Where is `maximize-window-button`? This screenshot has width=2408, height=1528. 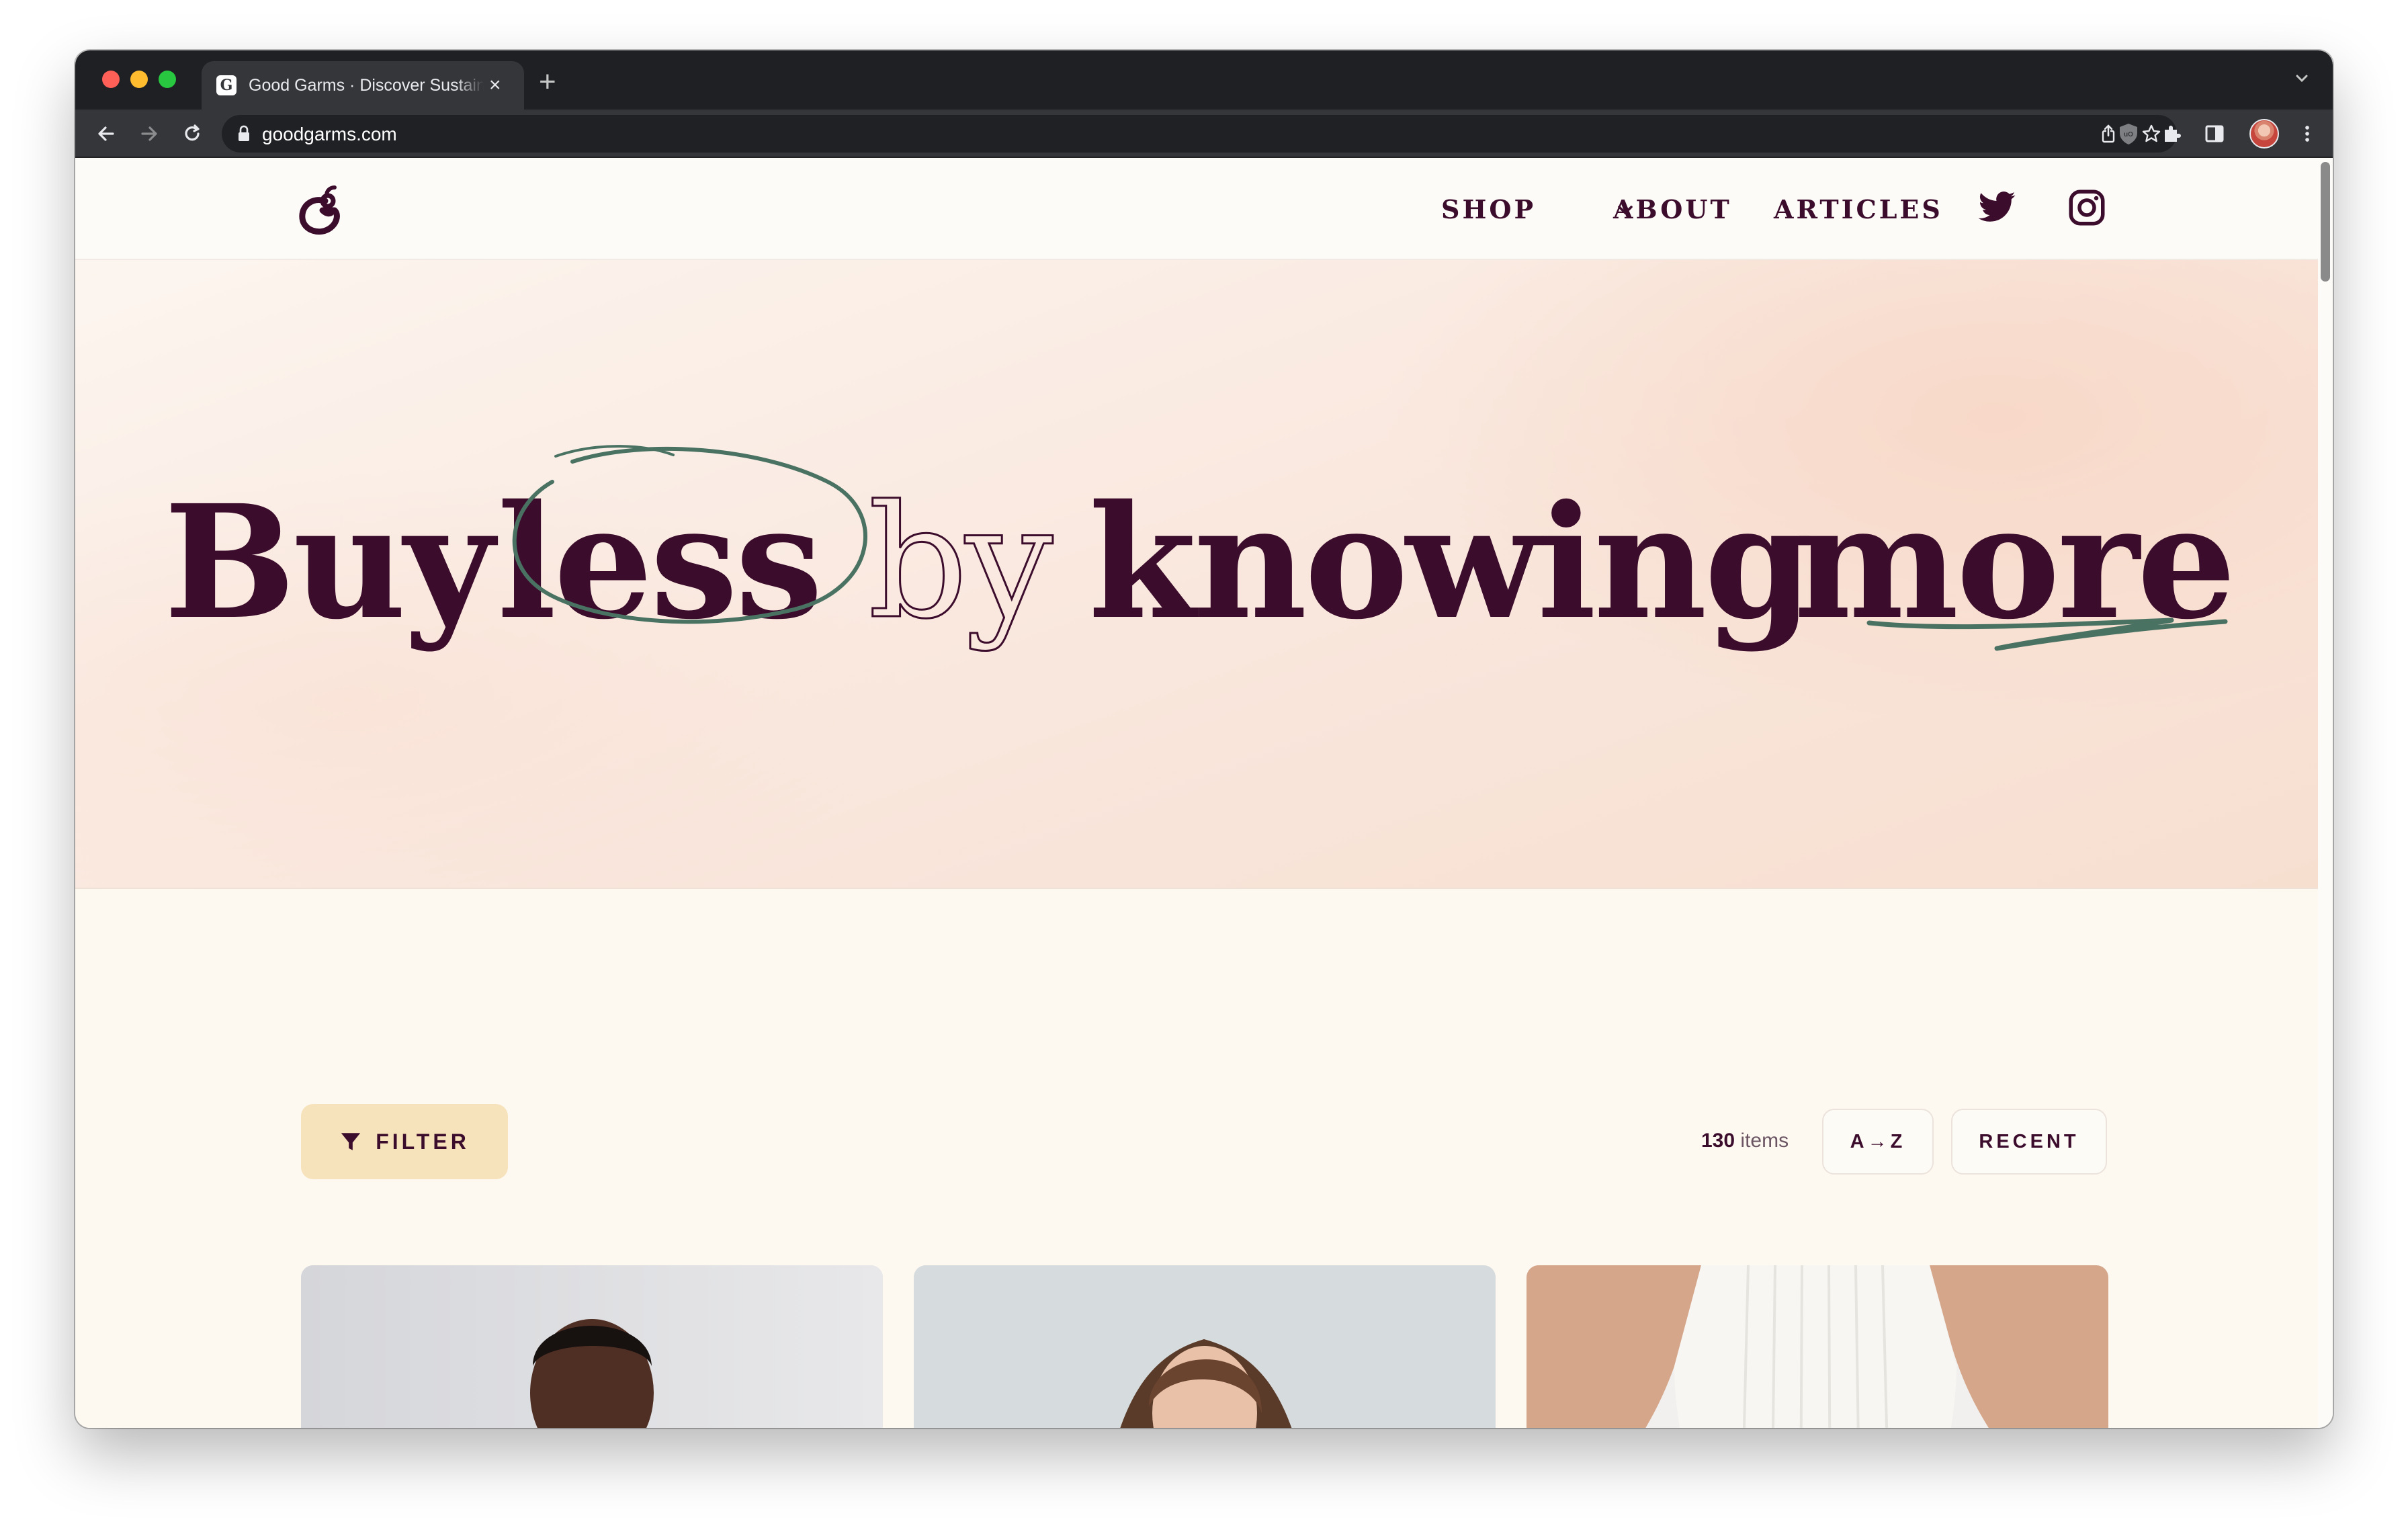 maximize-window-button is located at coordinates (167, 80).